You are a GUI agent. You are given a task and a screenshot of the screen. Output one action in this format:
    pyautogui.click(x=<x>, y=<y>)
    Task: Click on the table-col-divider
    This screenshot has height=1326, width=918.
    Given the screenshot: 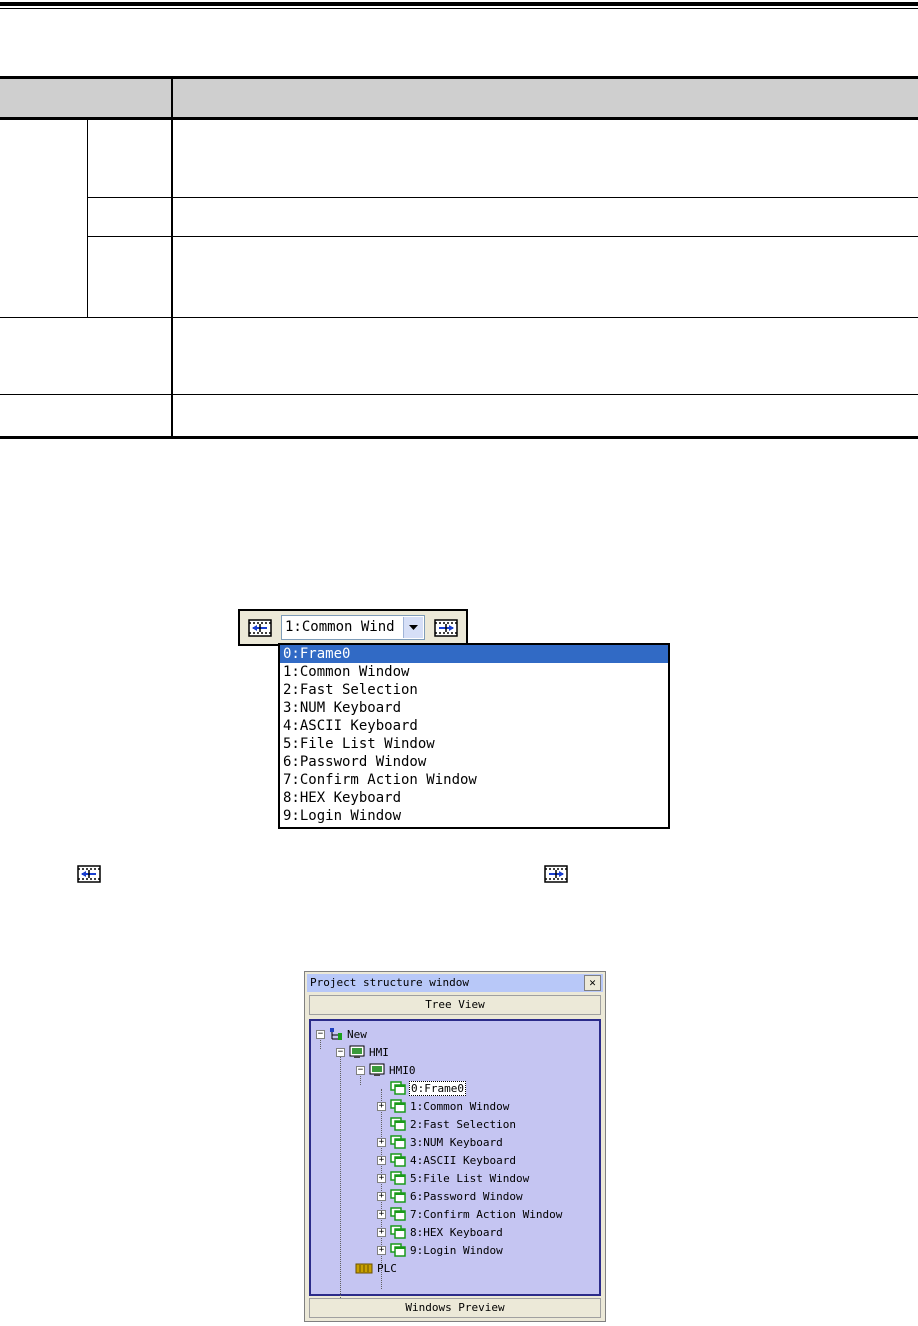 What is the action you would take?
    pyautogui.click(x=172, y=257)
    